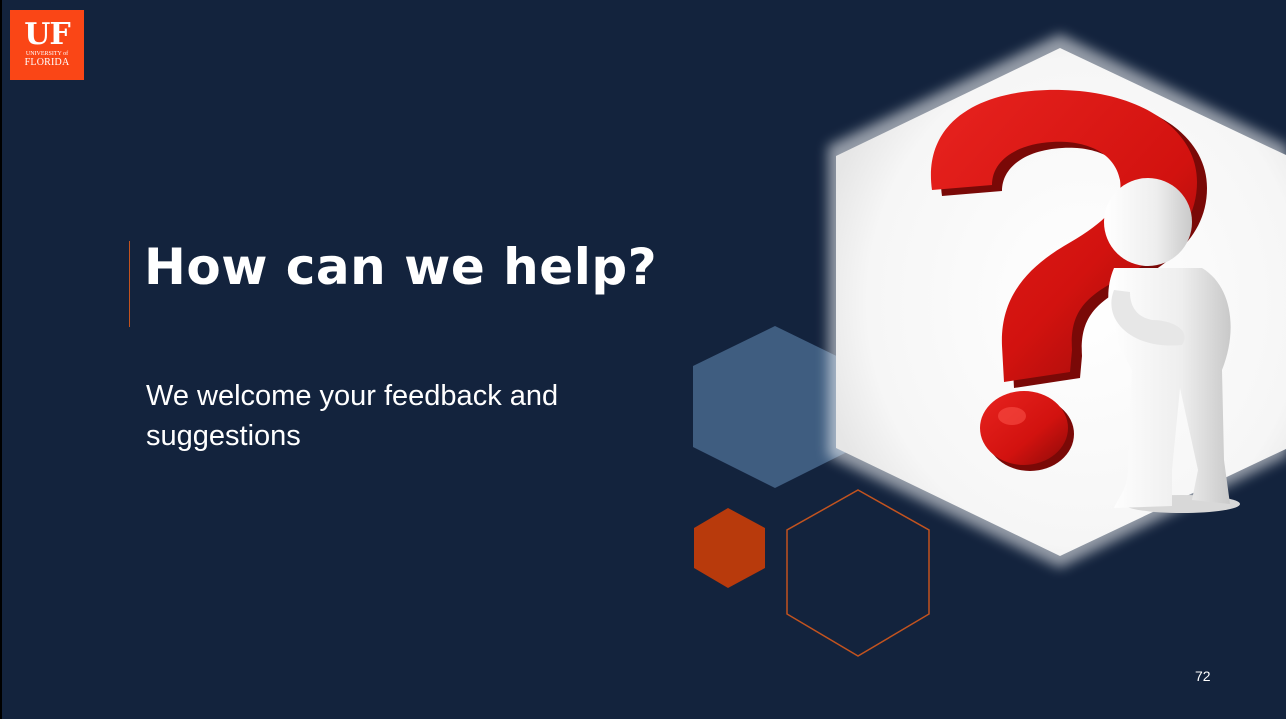  I want to click on orange-outline-hexagon, so click(858, 573).